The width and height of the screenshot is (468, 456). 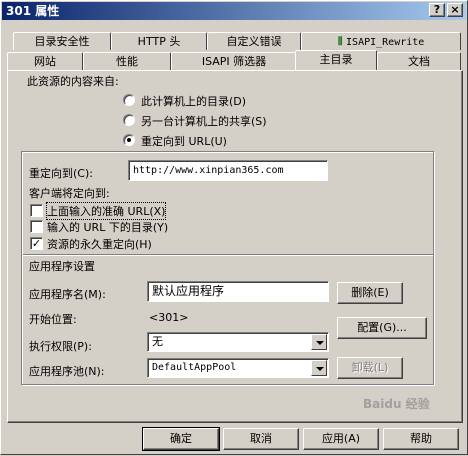 What do you see at coordinates (67, 294) in the screenshot?
I see `app-name-label: 应用程序名(M):` at bounding box center [67, 294].